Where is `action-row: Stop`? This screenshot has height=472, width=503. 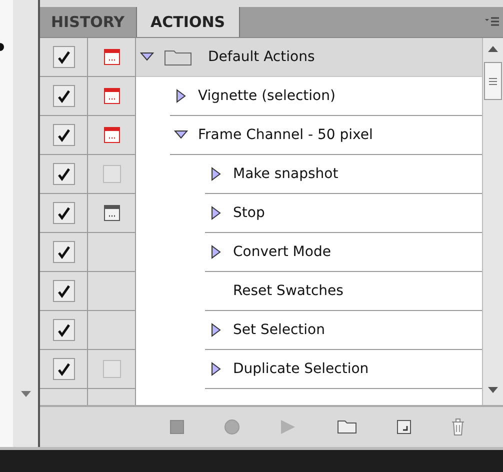
action-row: Stop is located at coordinates (309, 213).